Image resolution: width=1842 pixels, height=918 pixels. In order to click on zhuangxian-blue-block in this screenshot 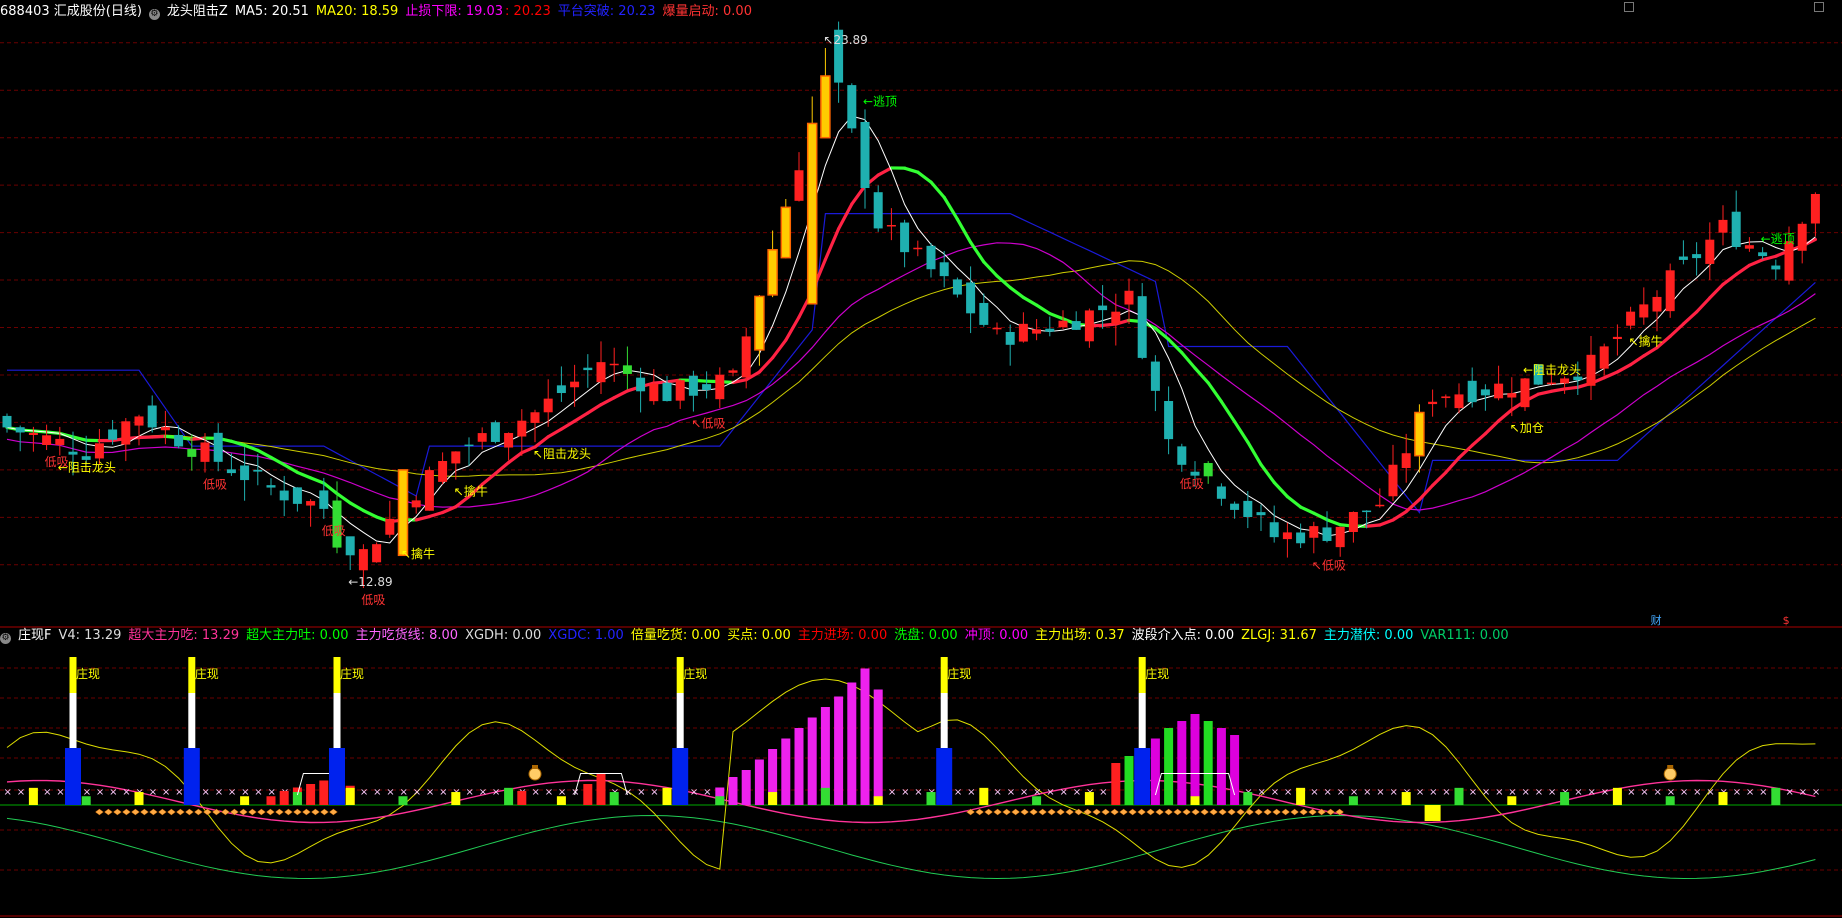, I will do `click(1142, 776)`.